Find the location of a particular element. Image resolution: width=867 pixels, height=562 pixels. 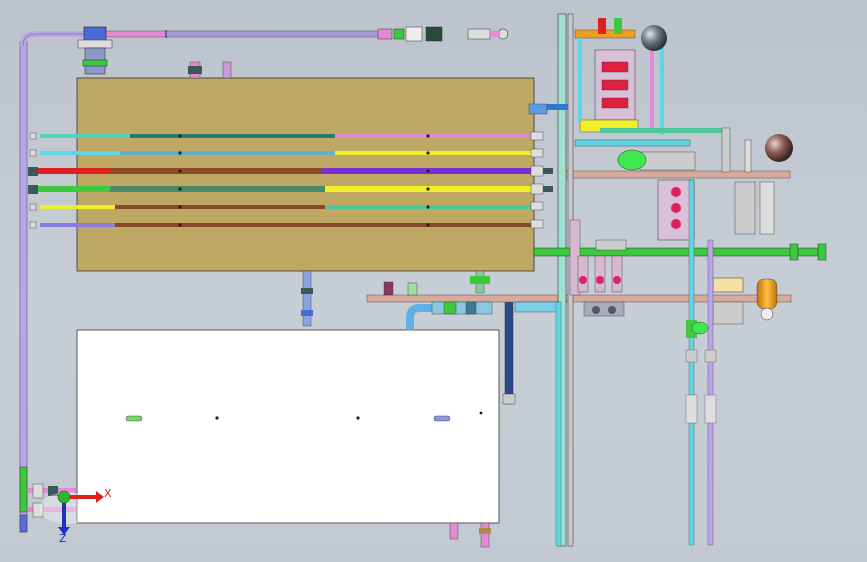

vertical-cyan-pipe is located at coordinates (558, 424).